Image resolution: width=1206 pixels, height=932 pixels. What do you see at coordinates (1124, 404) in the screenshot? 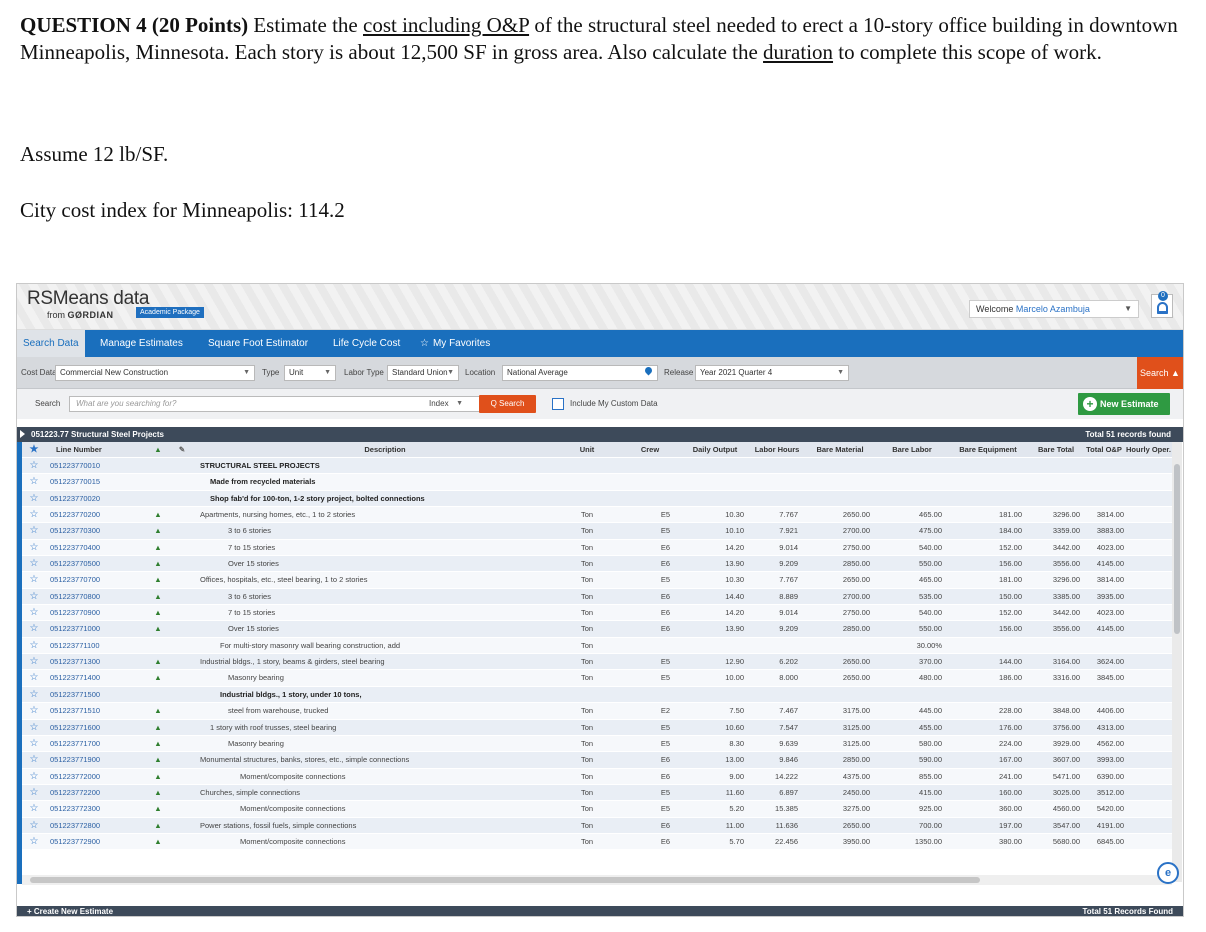
I see `new-estimate-button: + New Estimate` at bounding box center [1124, 404].